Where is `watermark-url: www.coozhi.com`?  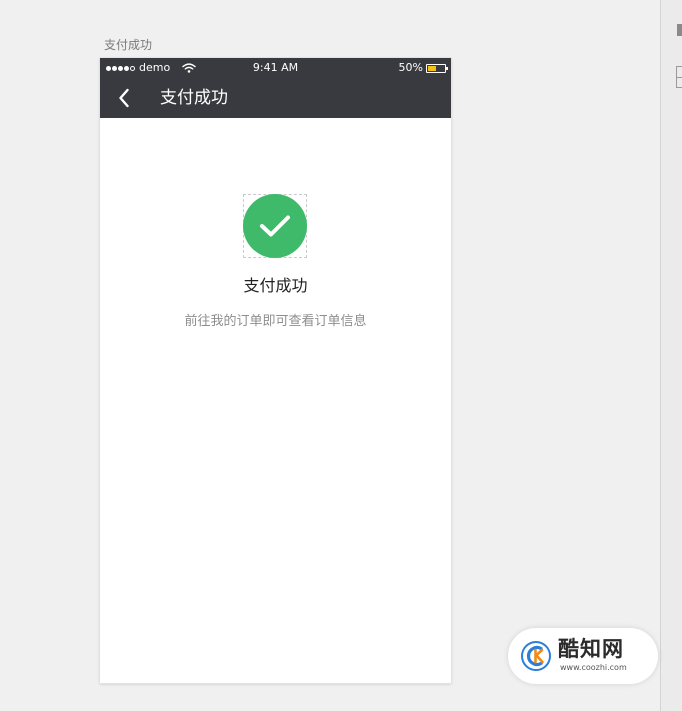
watermark-url: www.coozhi.com is located at coordinates (593, 667).